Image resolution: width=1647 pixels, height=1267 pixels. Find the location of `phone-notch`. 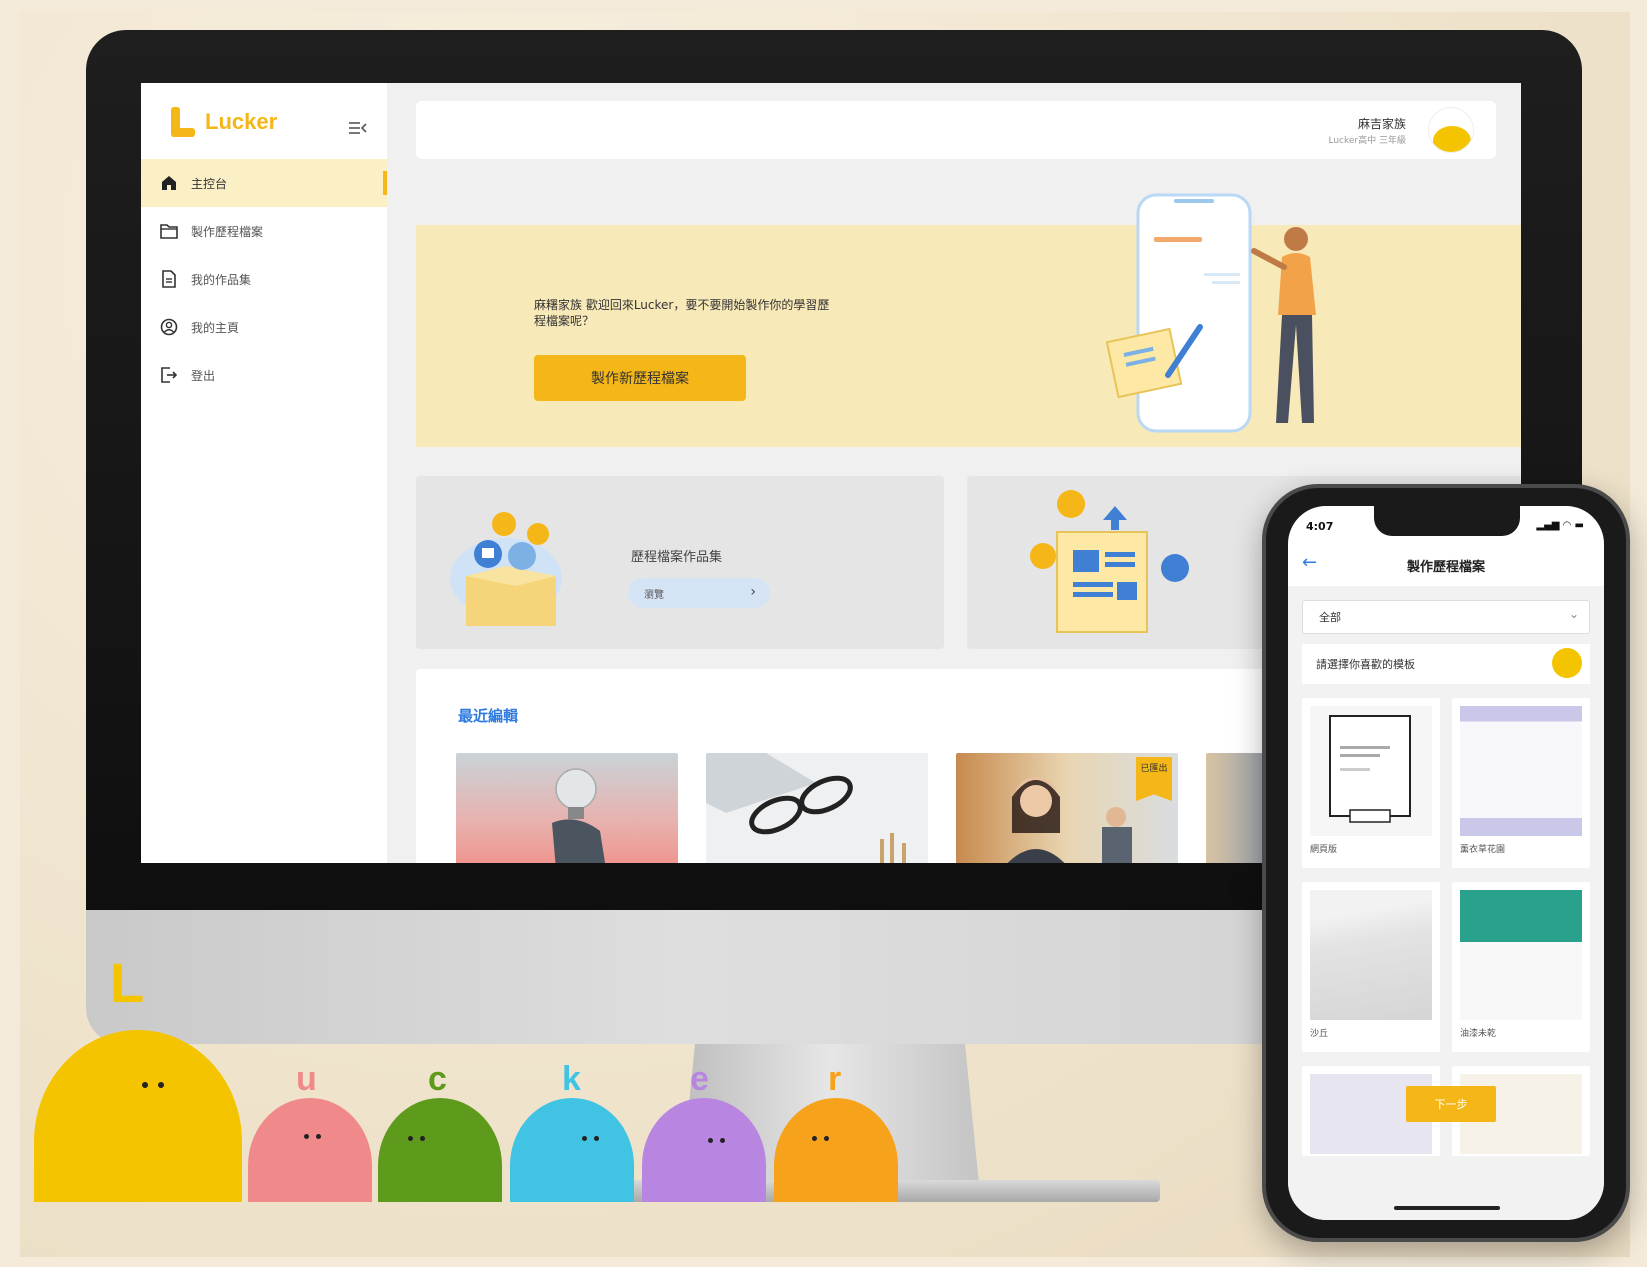

phone-notch is located at coordinates (1447, 521).